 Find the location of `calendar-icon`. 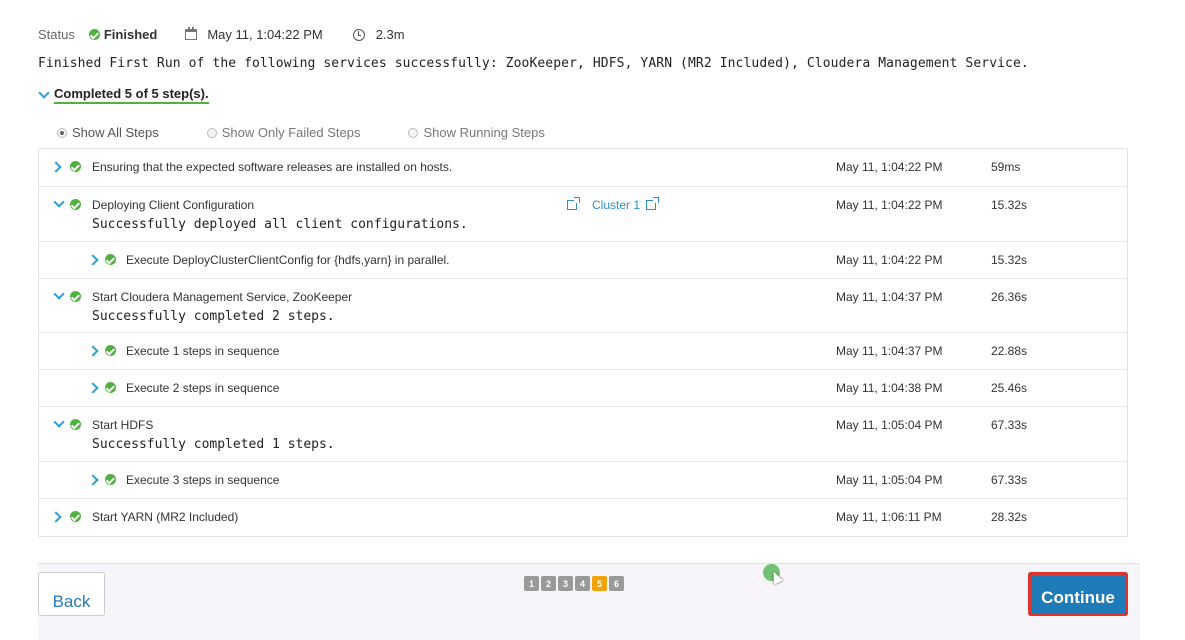

calendar-icon is located at coordinates (191, 33).